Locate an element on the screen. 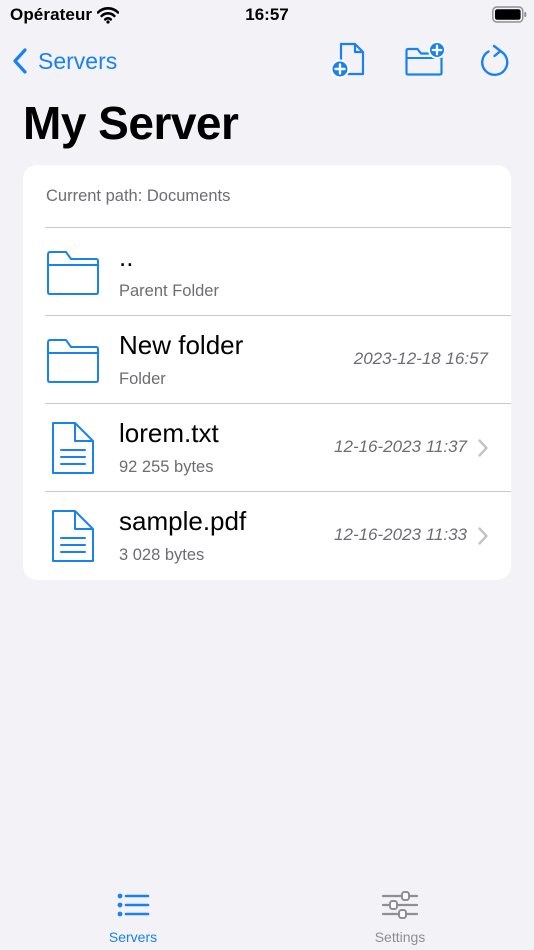 Image resolution: width=534 pixels, height=950 pixels. chevron-left-icon is located at coordinates (20, 61).